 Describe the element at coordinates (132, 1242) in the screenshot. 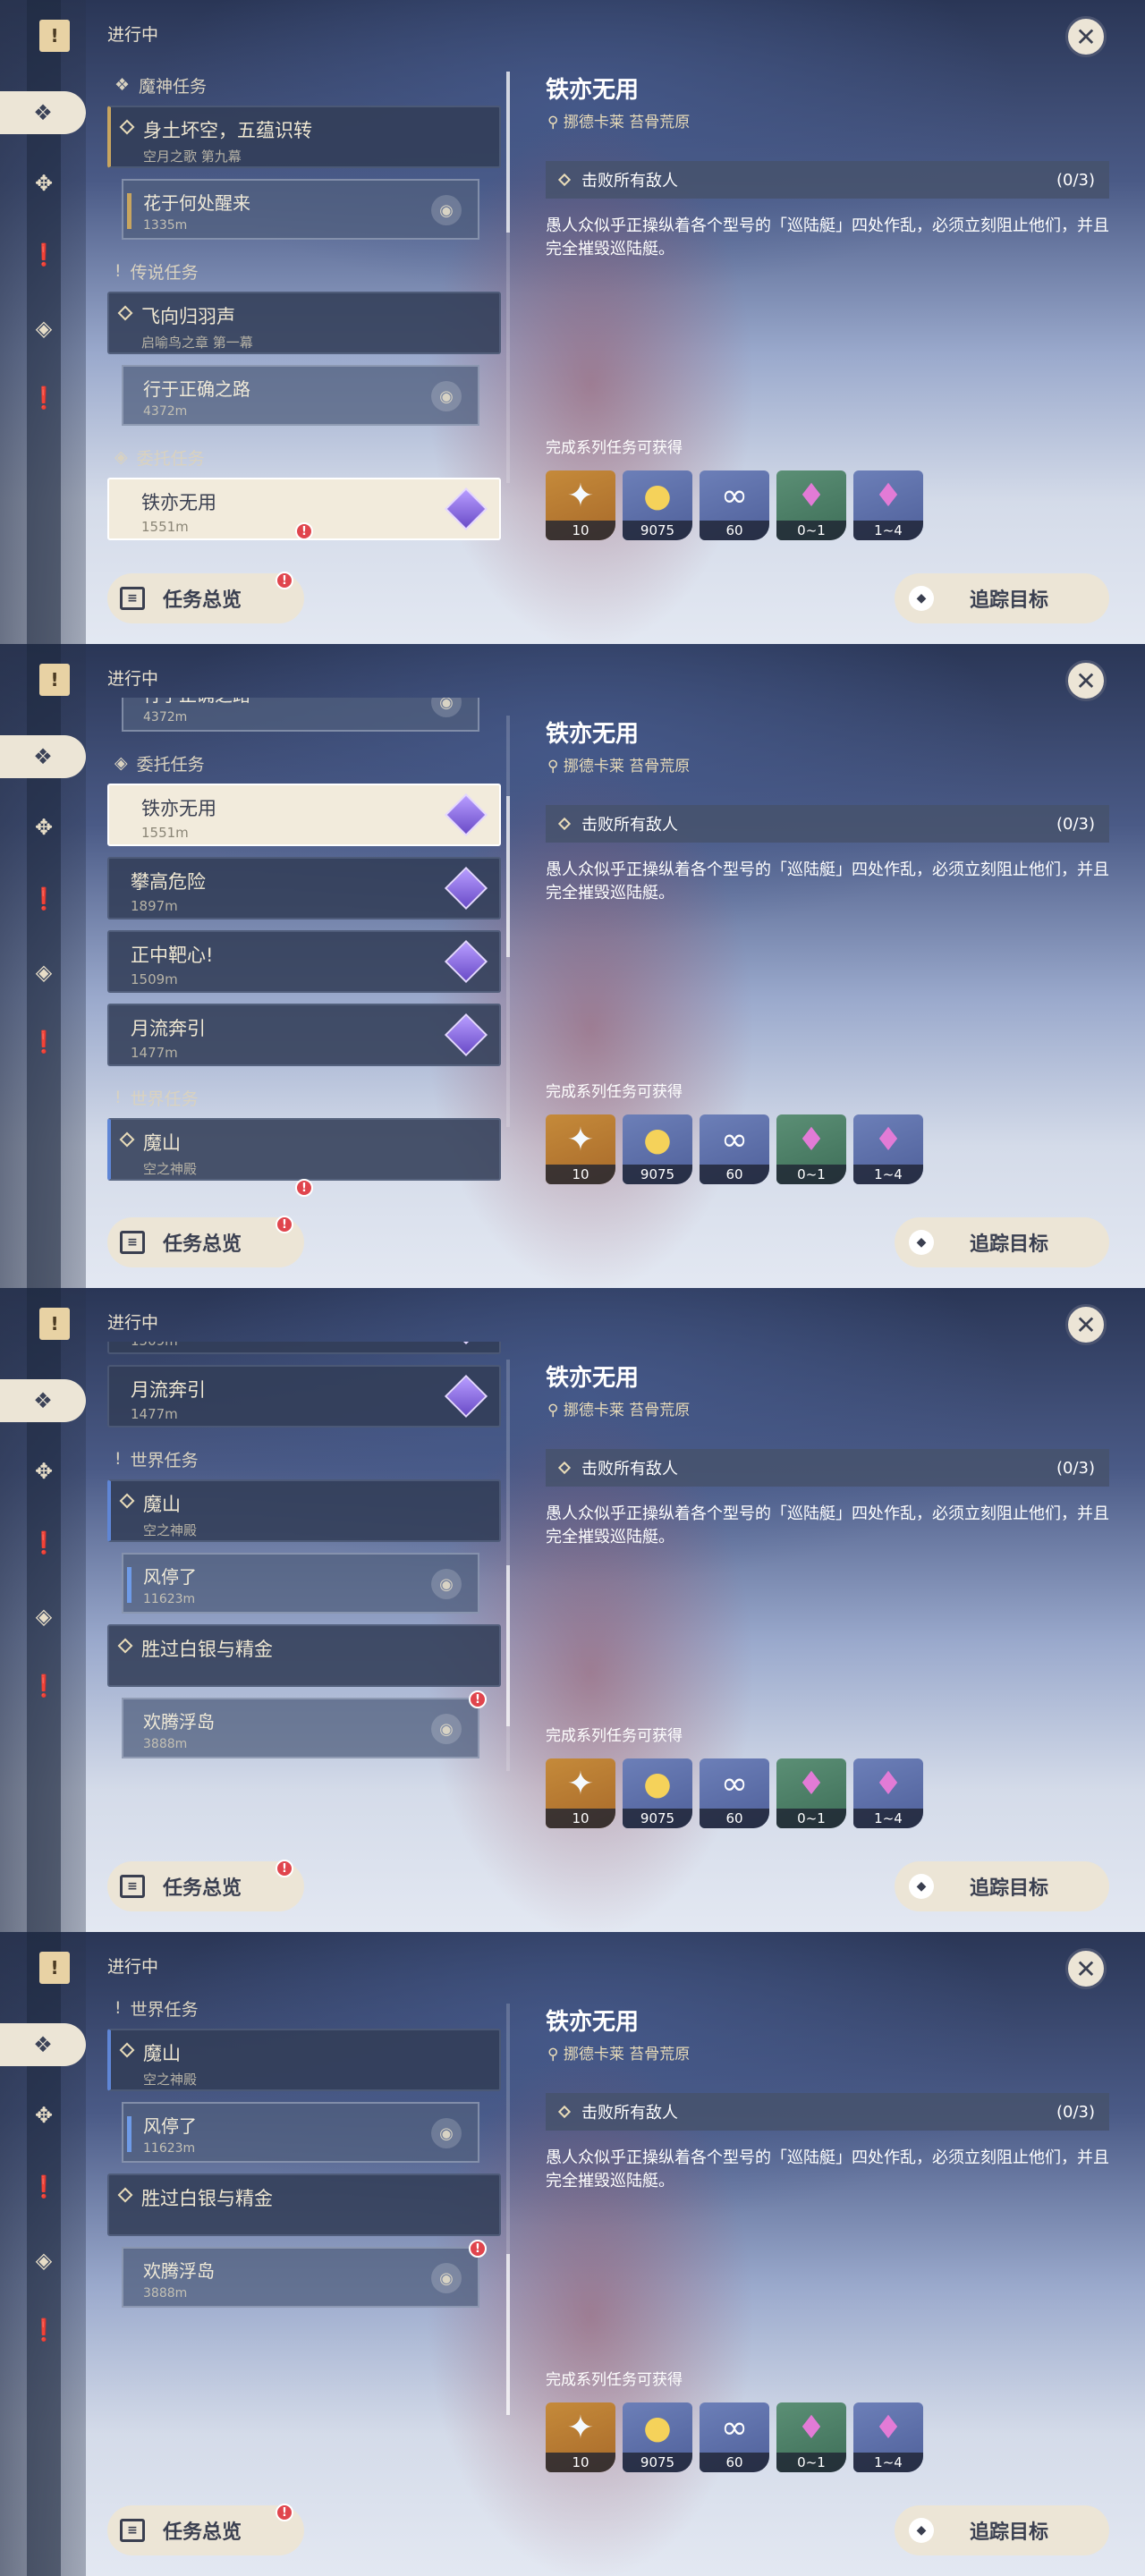

I see `list-icon: ≡` at that location.